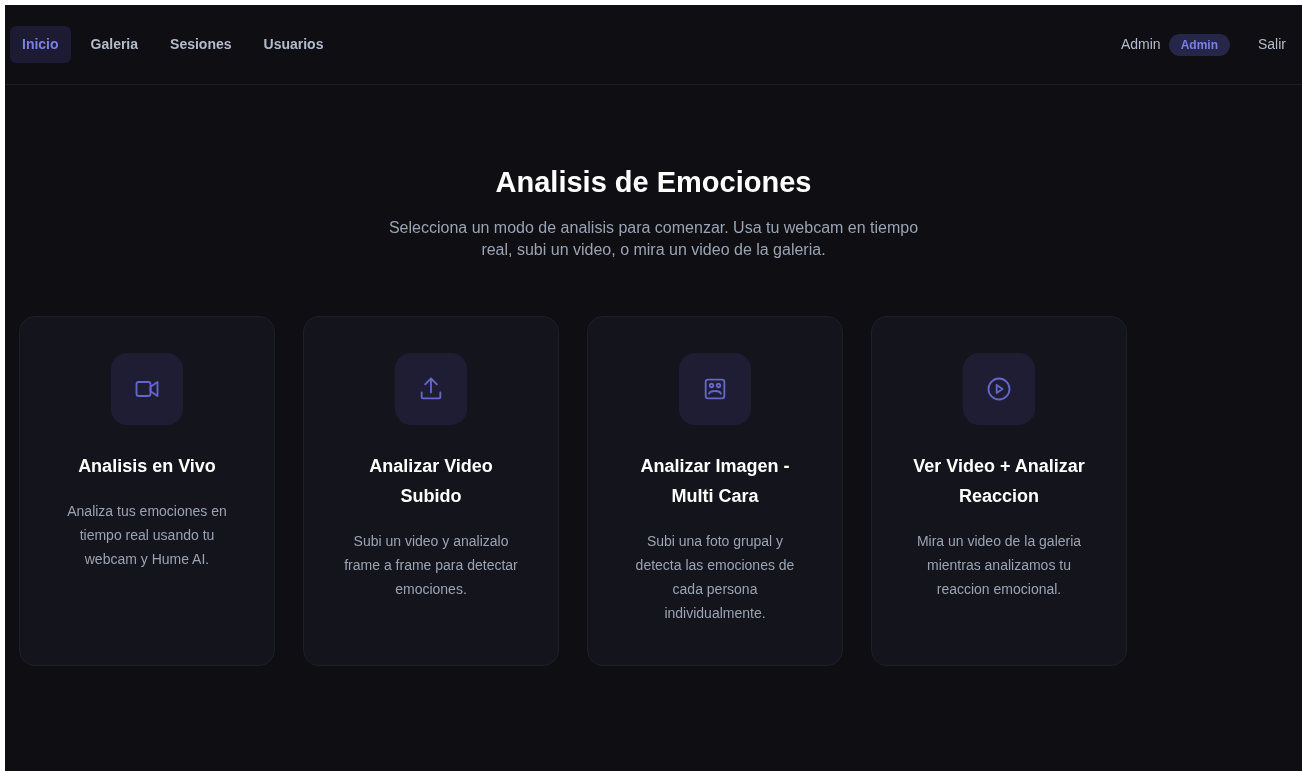 The image size is (1302, 771). Describe the element at coordinates (201, 44) in the screenshot. I see `nav-tab: Sesiones` at that location.